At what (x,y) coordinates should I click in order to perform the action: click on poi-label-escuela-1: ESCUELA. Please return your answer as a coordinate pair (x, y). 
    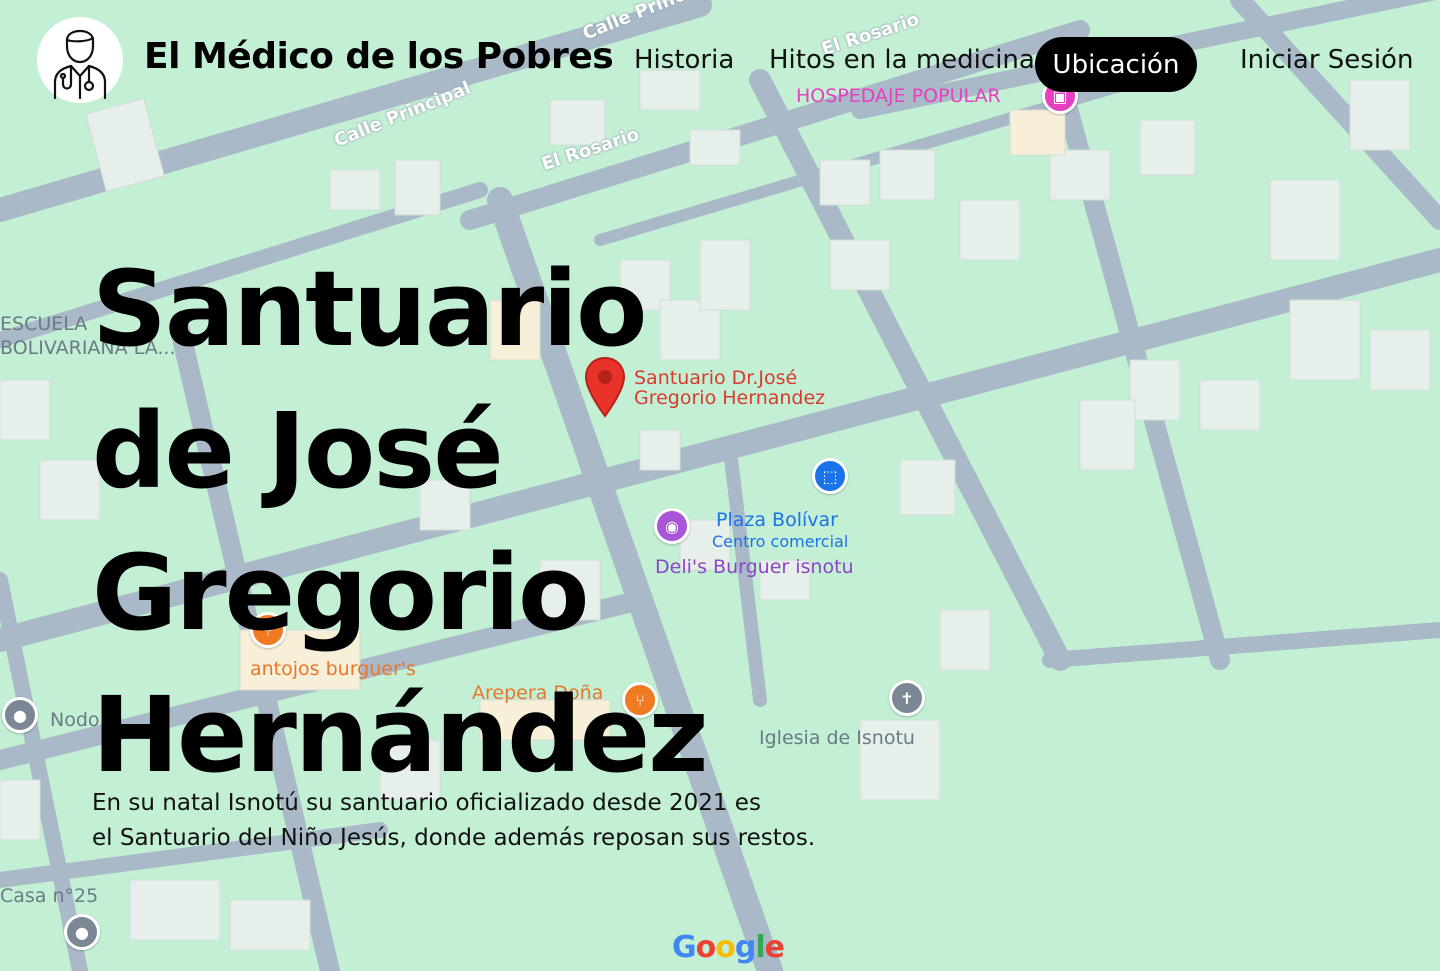
    Looking at the image, I should click on (43, 324).